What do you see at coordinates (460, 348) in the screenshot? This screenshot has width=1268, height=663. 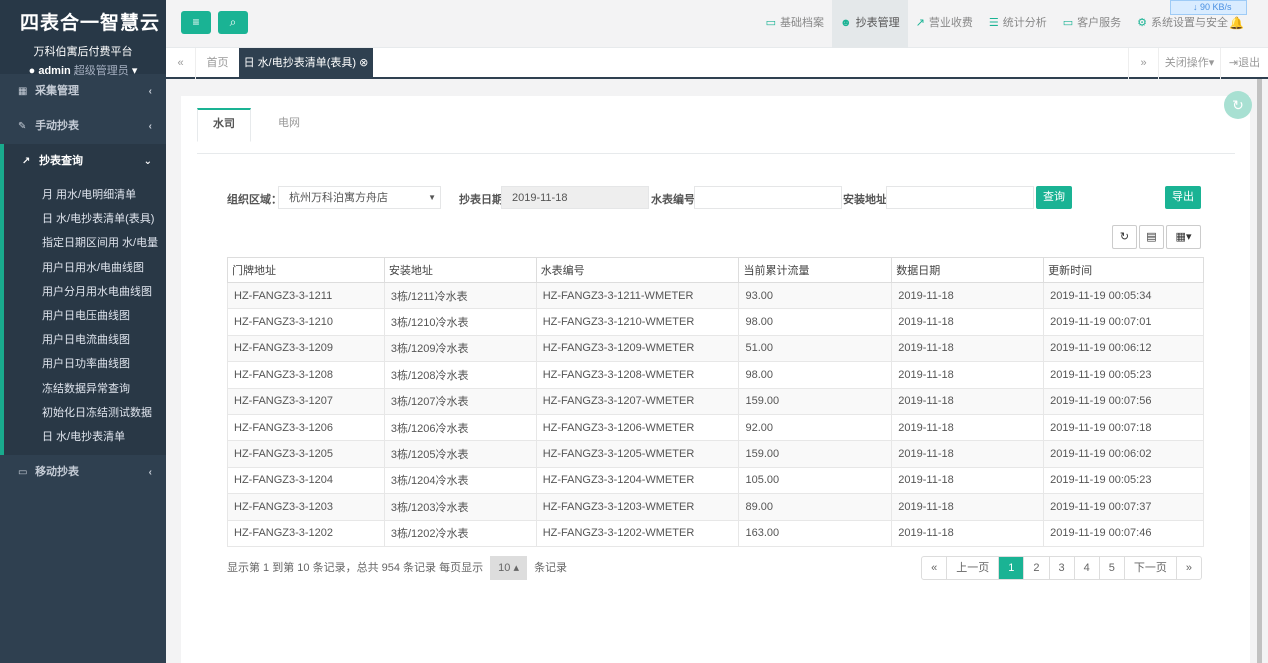 I see `table-cell: 3栋/1209冷水表` at bounding box center [460, 348].